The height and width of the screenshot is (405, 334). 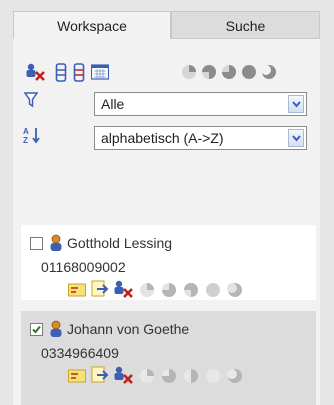 What do you see at coordinates (83, 267) in the screenshot?
I see `contact-phone: 01168009002` at bounding box center [83, 267].